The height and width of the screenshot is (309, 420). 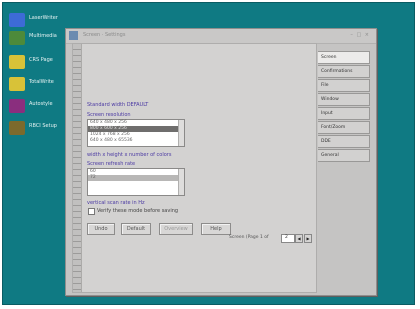 I want to click on desktop-icon-label: Multimedia, so click(x=43, y=36).